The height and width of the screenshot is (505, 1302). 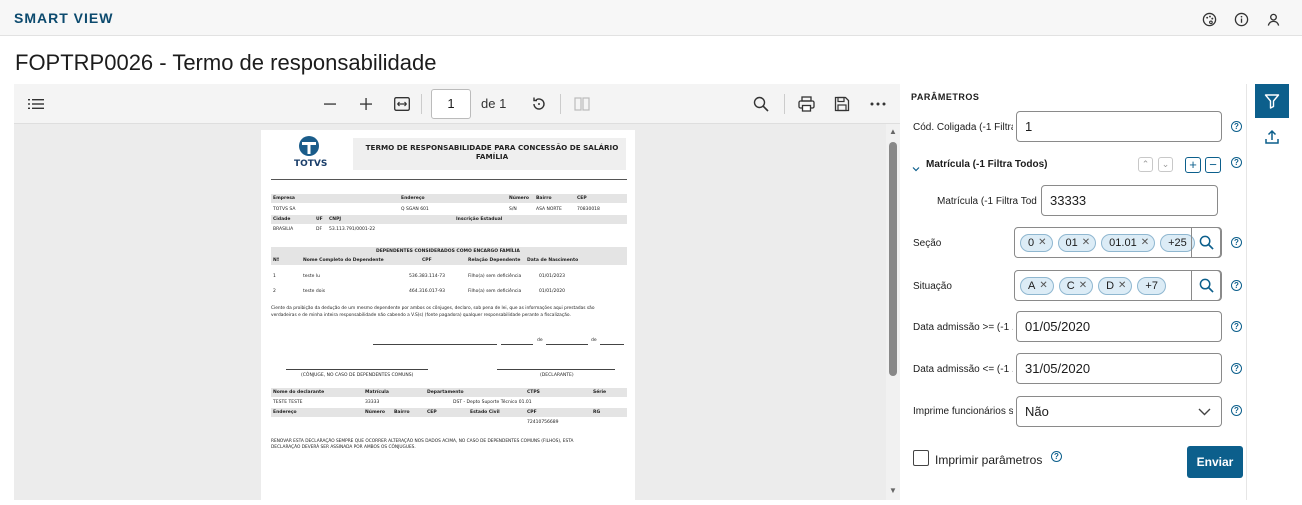 I want to click on col-cpf: CPF, so click(x=427, y=260).